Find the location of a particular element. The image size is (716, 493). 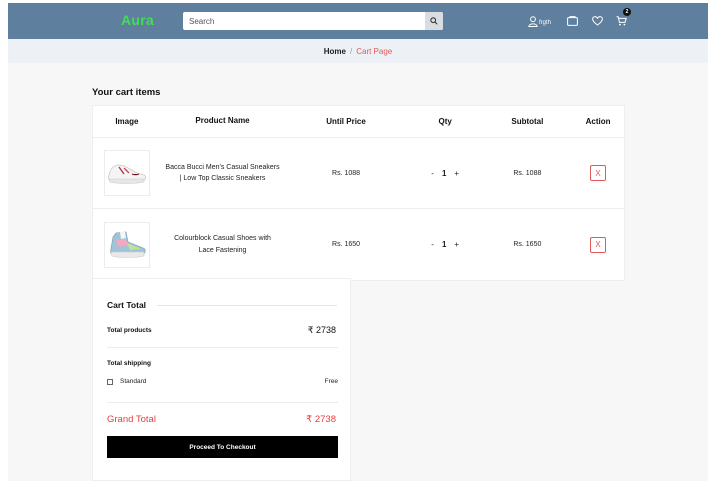

product-name-line: | Low Top Classic Sneakers is located at coordinates (222, 178).